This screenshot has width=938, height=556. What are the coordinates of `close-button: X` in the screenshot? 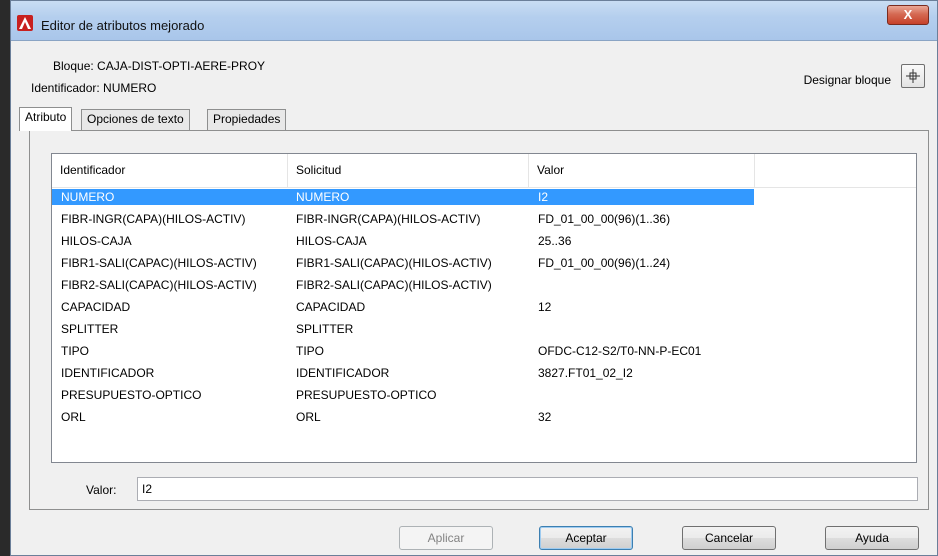 It's located at (908, 15).